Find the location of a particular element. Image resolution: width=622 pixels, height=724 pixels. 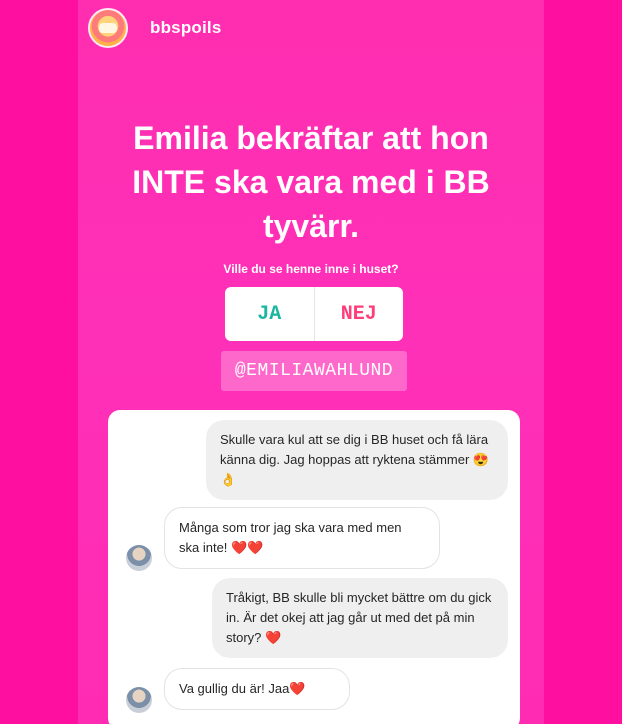

avatar-logo is located at coordinates (108, 28).